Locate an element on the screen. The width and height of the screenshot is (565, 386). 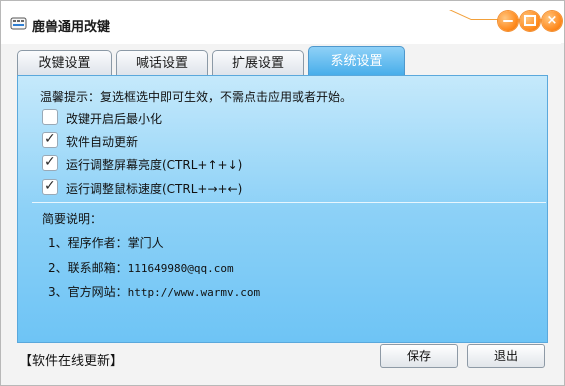
close-button: × is located at coordinates (552, 21).